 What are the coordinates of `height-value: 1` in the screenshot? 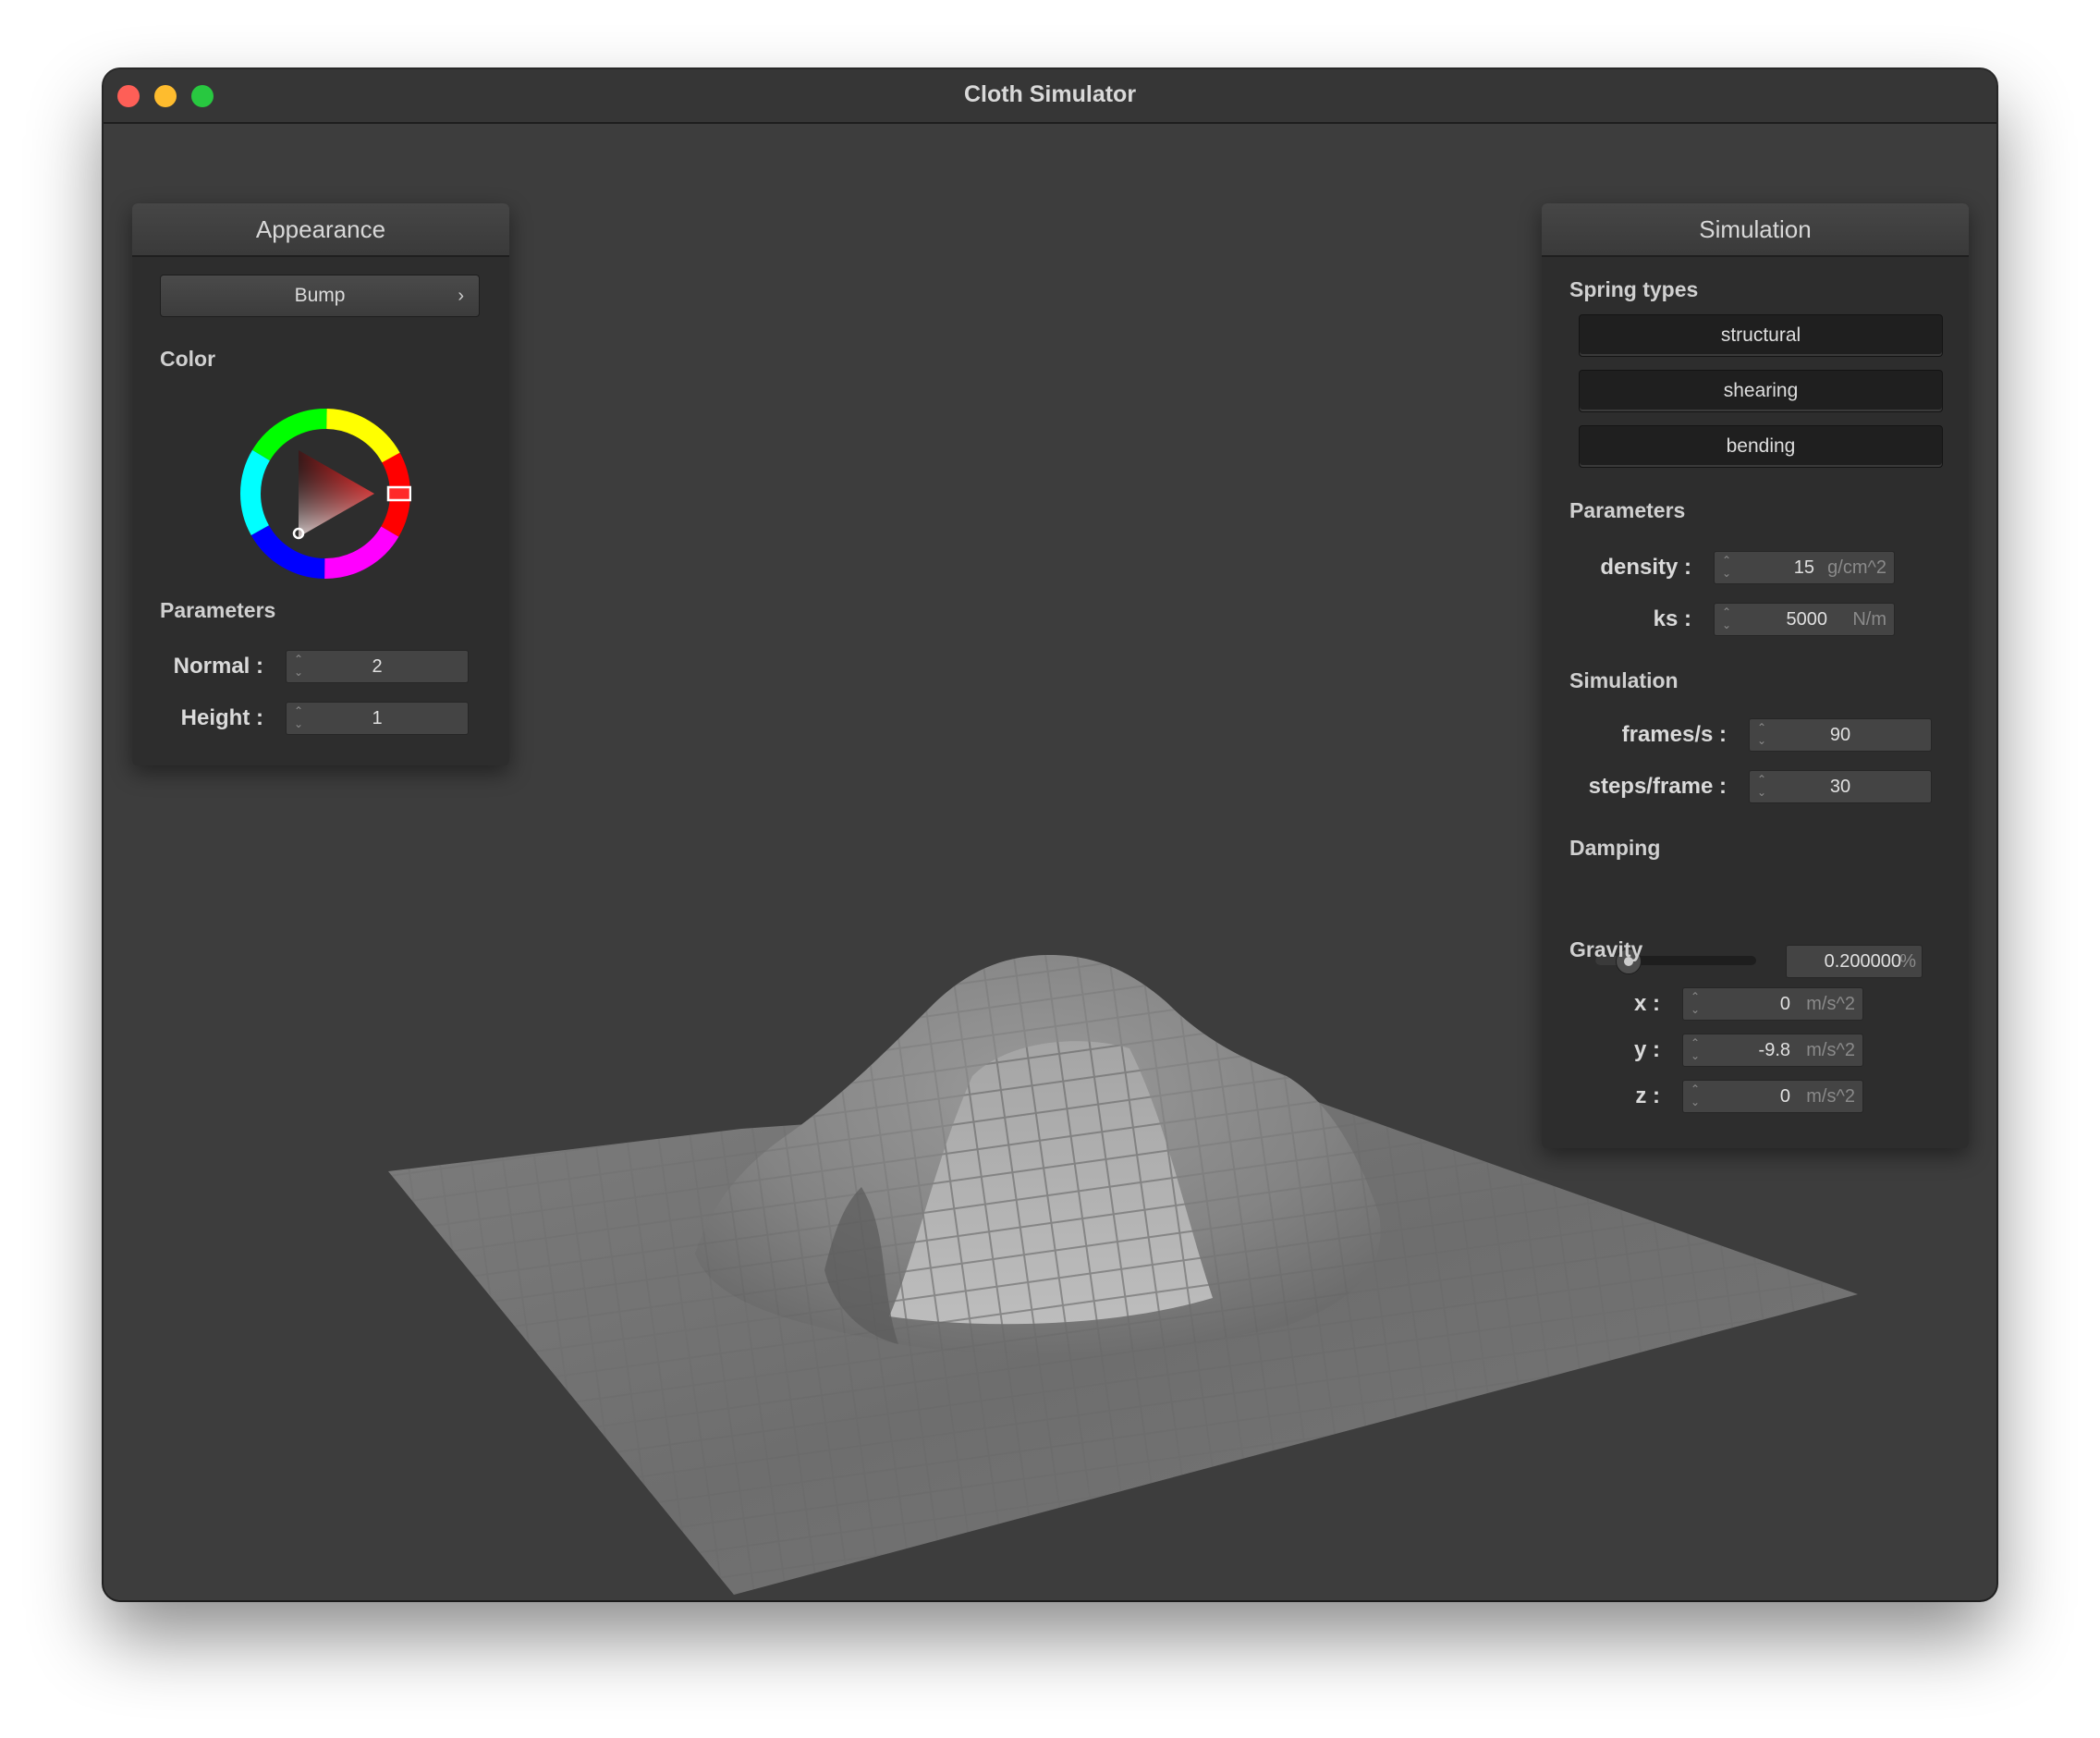 It's located at (377, 718).